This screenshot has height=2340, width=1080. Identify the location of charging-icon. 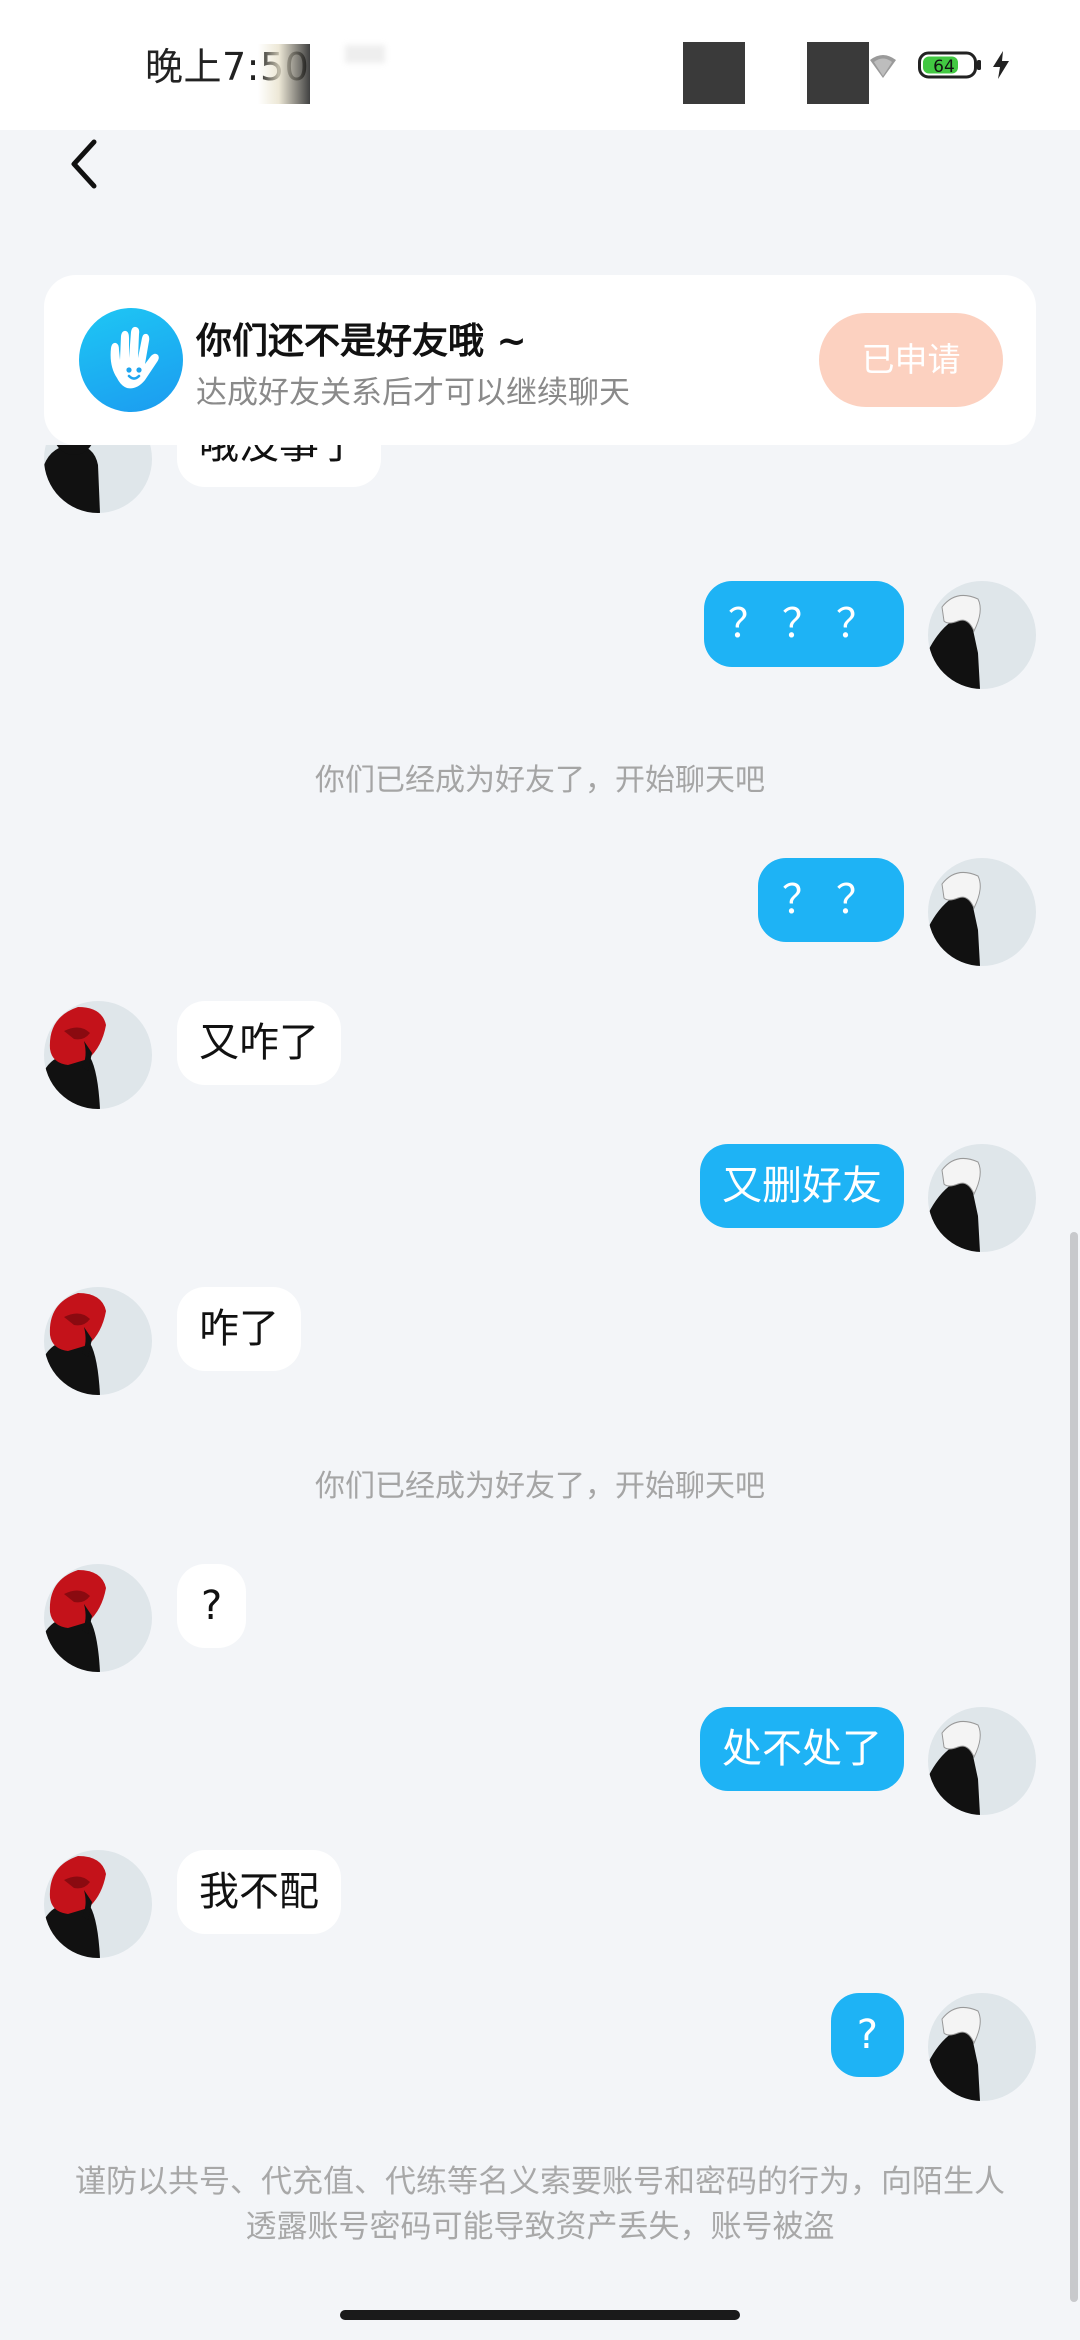
(1001, 65).